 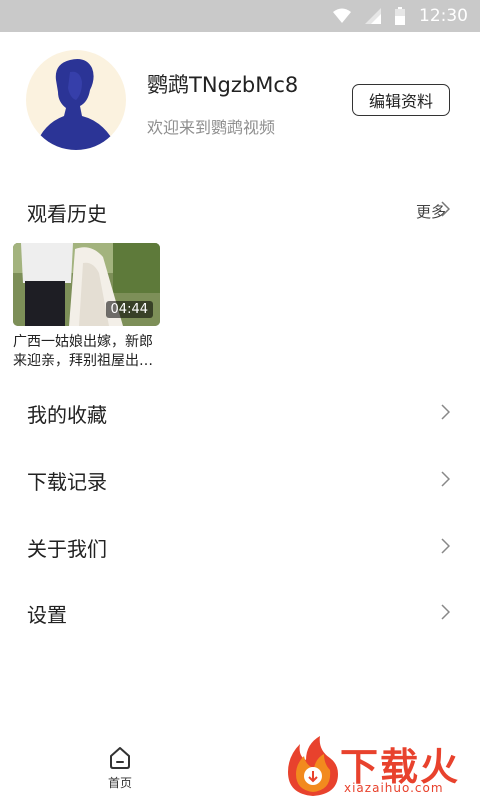 I want to click on username: 鹦鹉TNgzbMc8, so click(x=223, y=85).